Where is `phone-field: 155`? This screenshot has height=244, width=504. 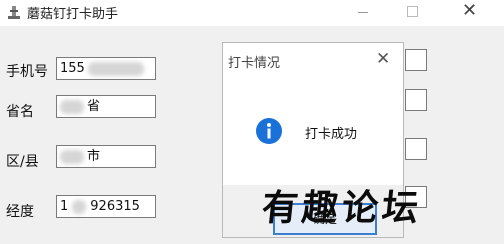 phone-field: 155 is located at coordinates (106, 68).